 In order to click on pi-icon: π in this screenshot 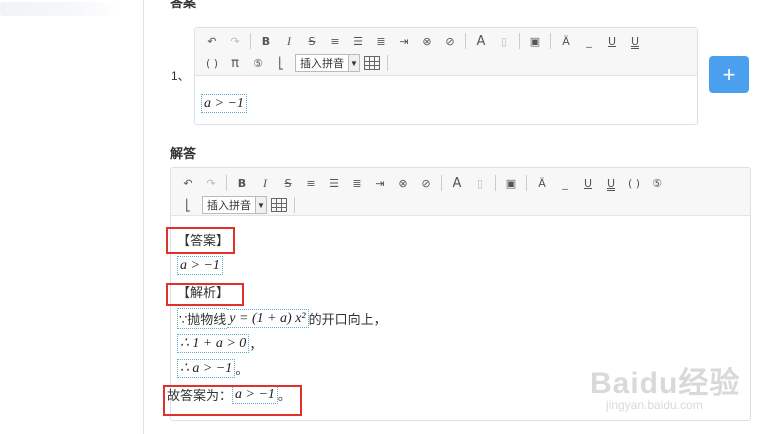, I will do `click(235, 63)`.